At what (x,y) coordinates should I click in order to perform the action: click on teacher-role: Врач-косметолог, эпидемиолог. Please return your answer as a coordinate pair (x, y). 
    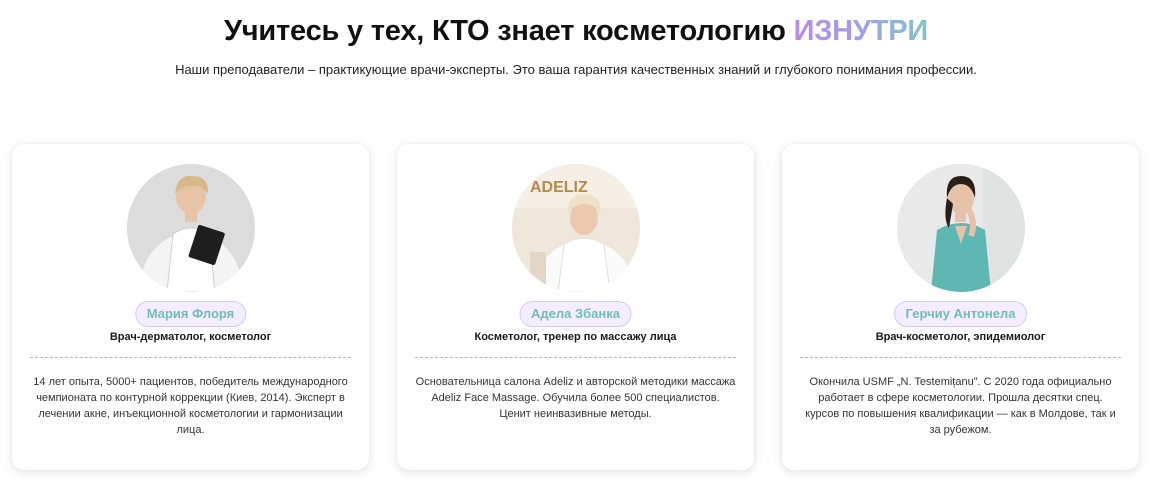
    Looking at the image, I should click on (960, 337).